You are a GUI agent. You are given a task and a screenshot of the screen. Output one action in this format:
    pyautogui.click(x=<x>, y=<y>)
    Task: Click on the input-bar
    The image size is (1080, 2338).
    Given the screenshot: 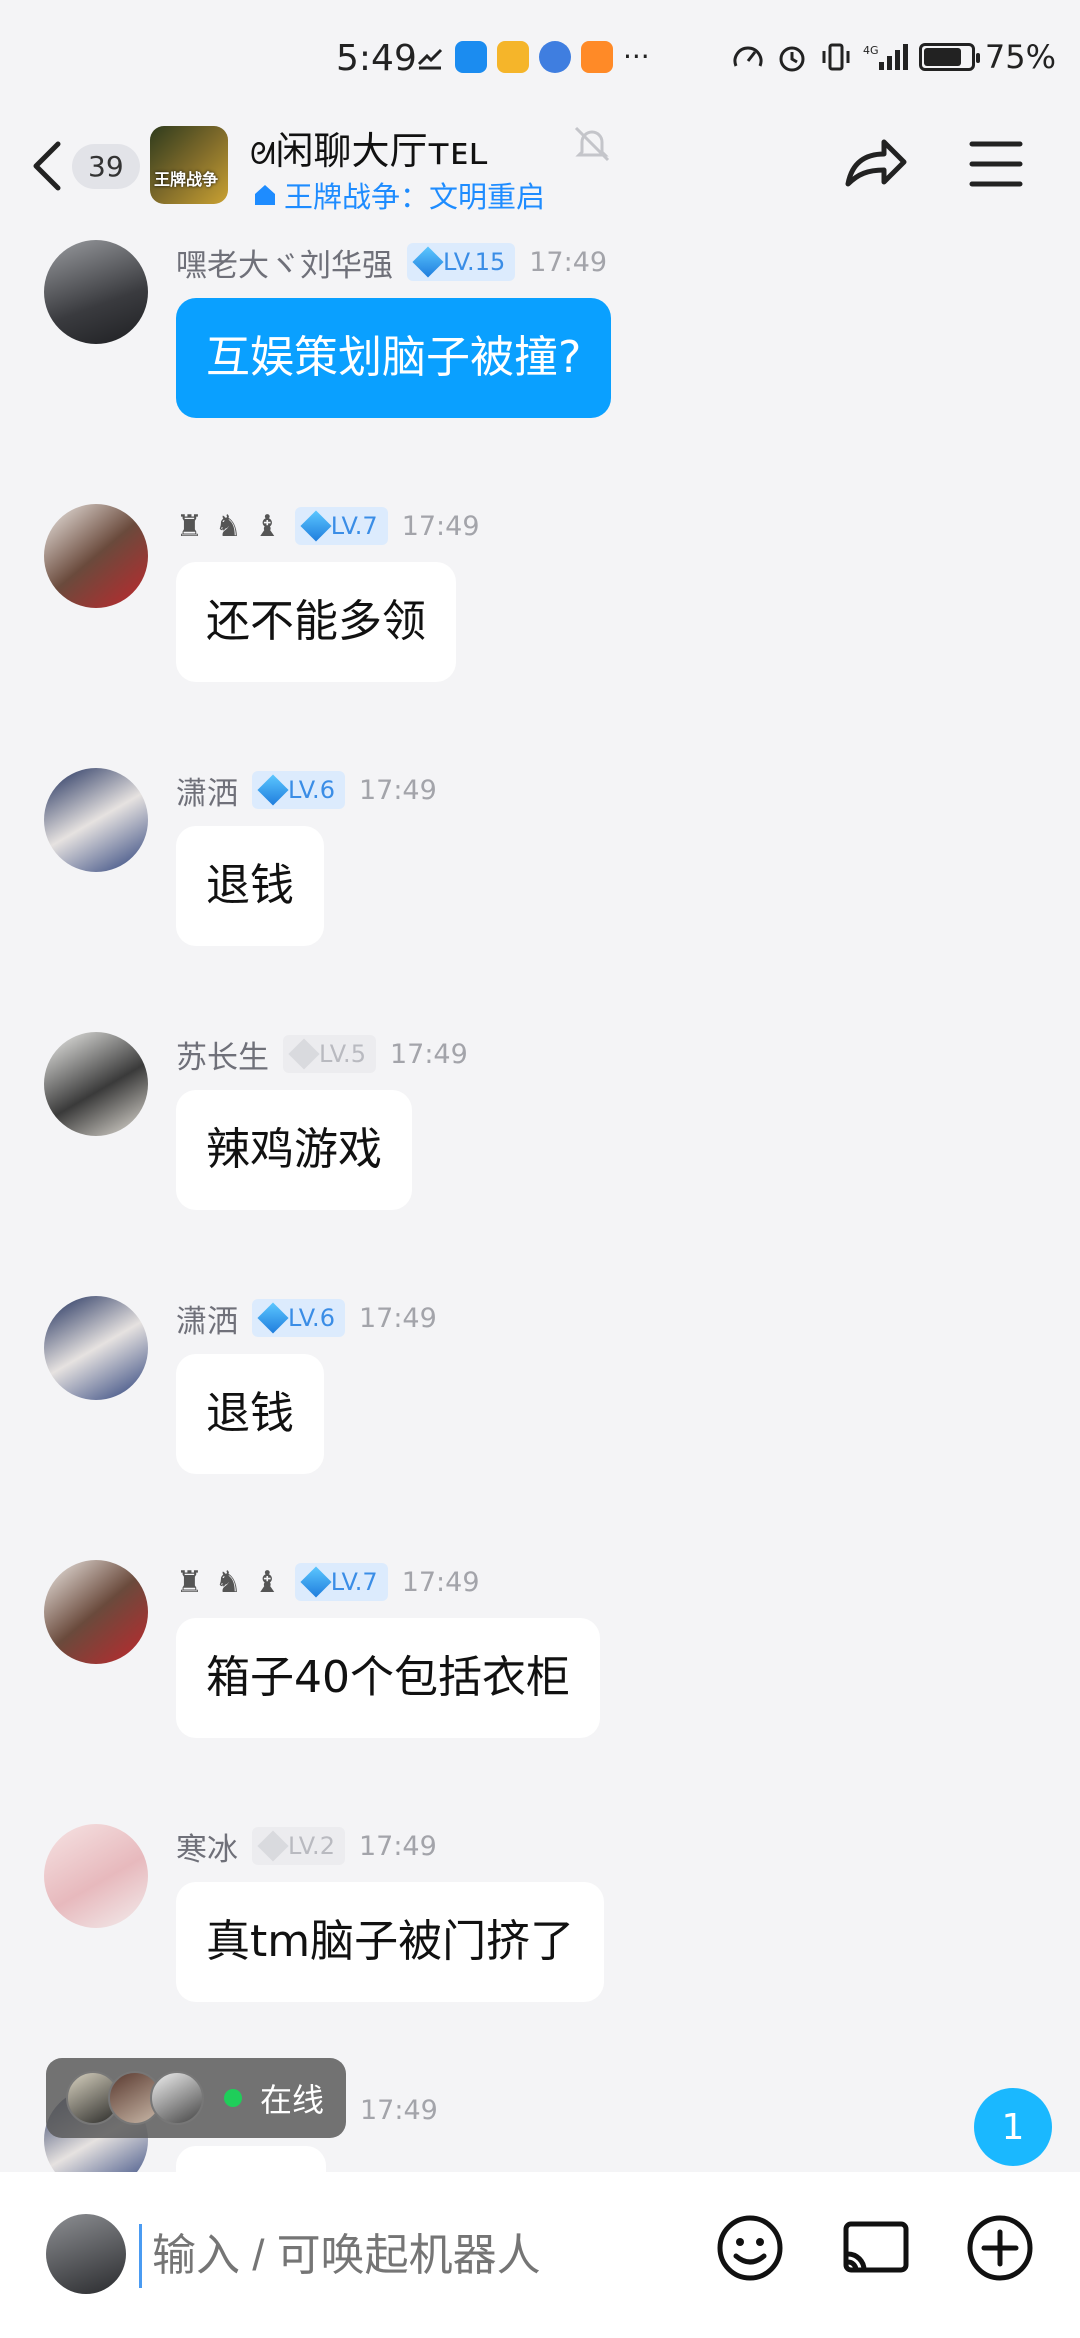 What is the action you would take?
    pyautogui.click(x=540, y=2255)
    